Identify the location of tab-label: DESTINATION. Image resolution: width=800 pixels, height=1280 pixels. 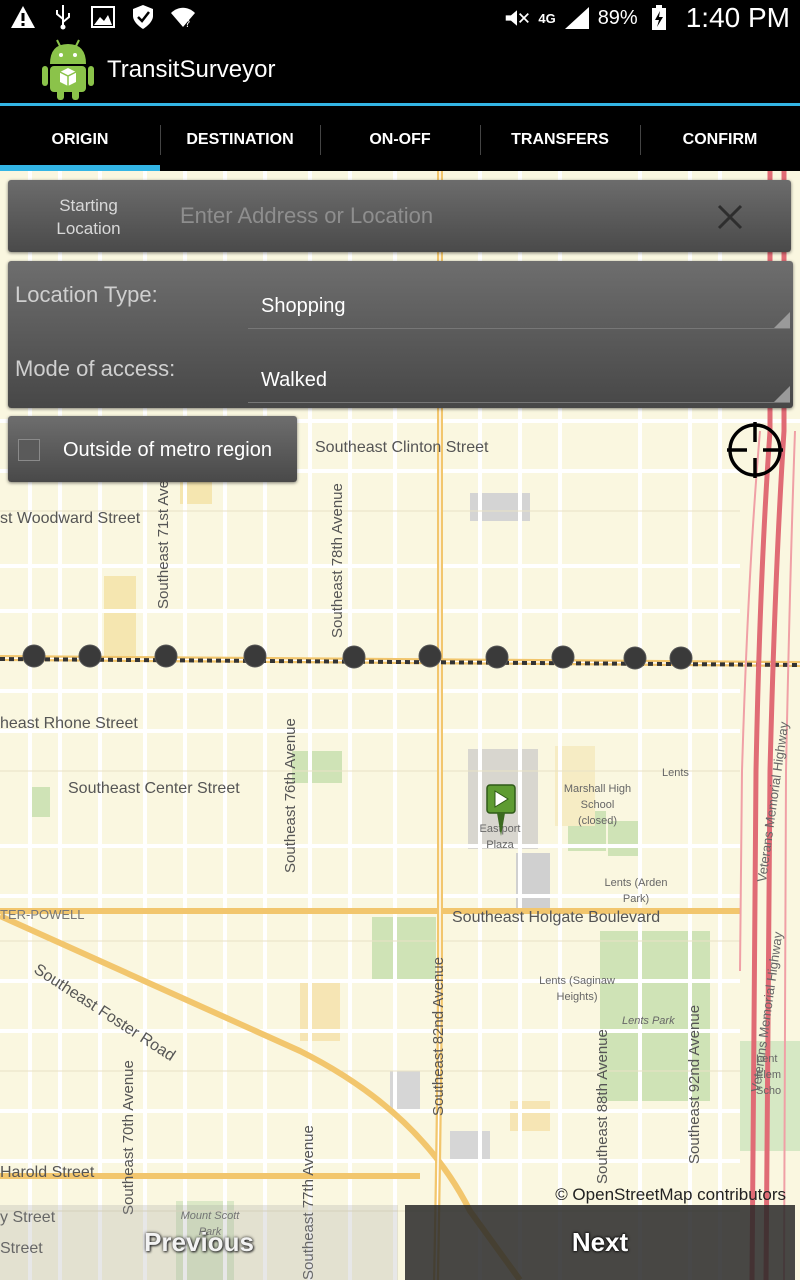
(240, 139).